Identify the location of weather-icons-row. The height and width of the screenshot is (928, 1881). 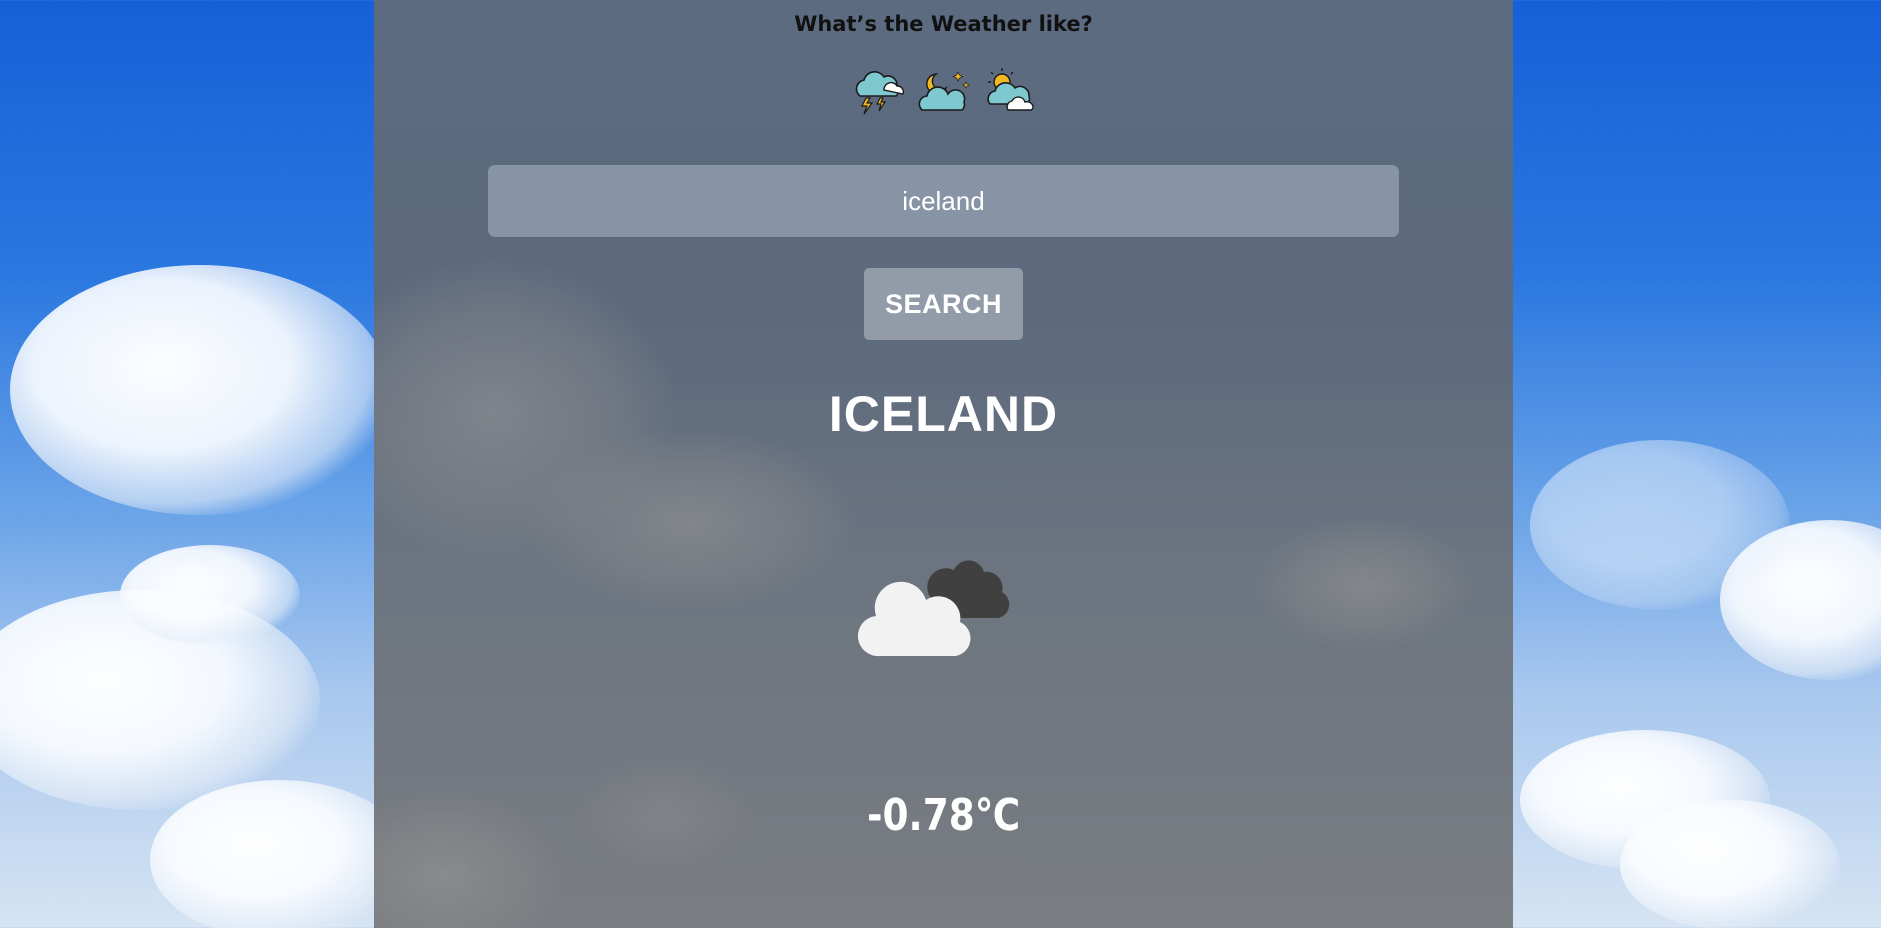
(943, 92).